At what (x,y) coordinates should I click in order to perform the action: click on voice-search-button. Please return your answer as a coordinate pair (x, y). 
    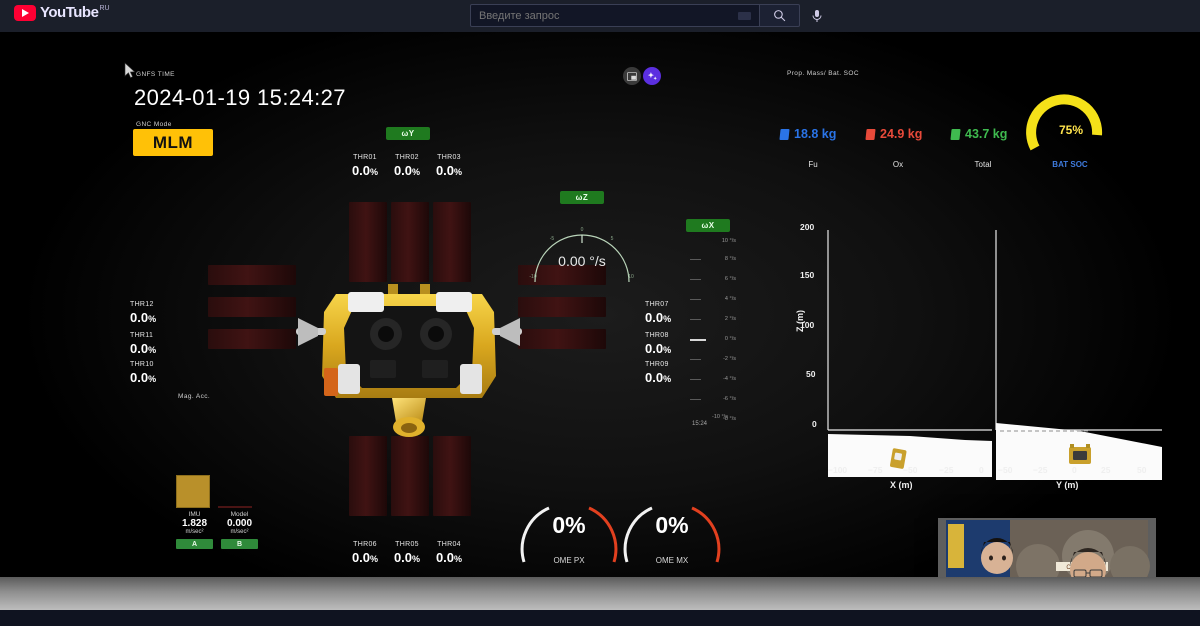
    Looking at the image, I should click on (817, 16).